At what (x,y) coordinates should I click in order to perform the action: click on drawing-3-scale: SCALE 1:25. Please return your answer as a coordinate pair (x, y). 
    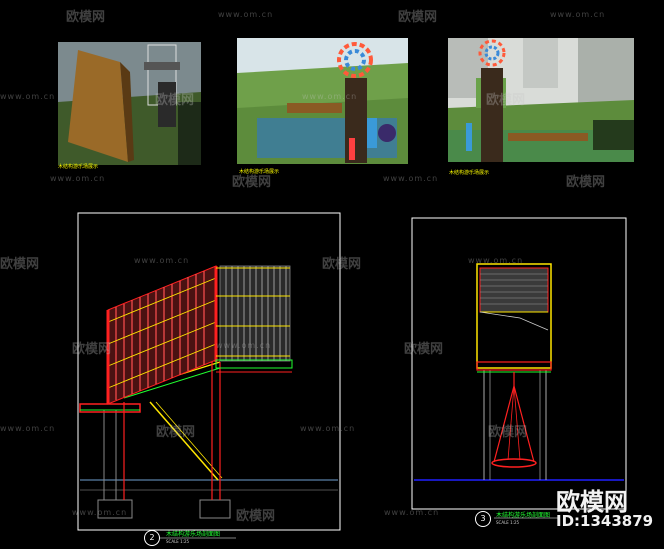
    Looking at the image, I should click on (508, 522).